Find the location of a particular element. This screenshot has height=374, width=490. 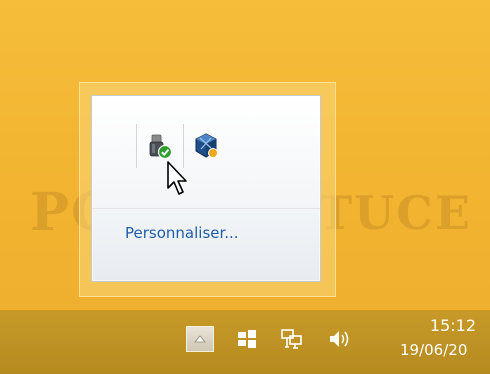

hidden-icons-row is located at coordinates (196, 146).